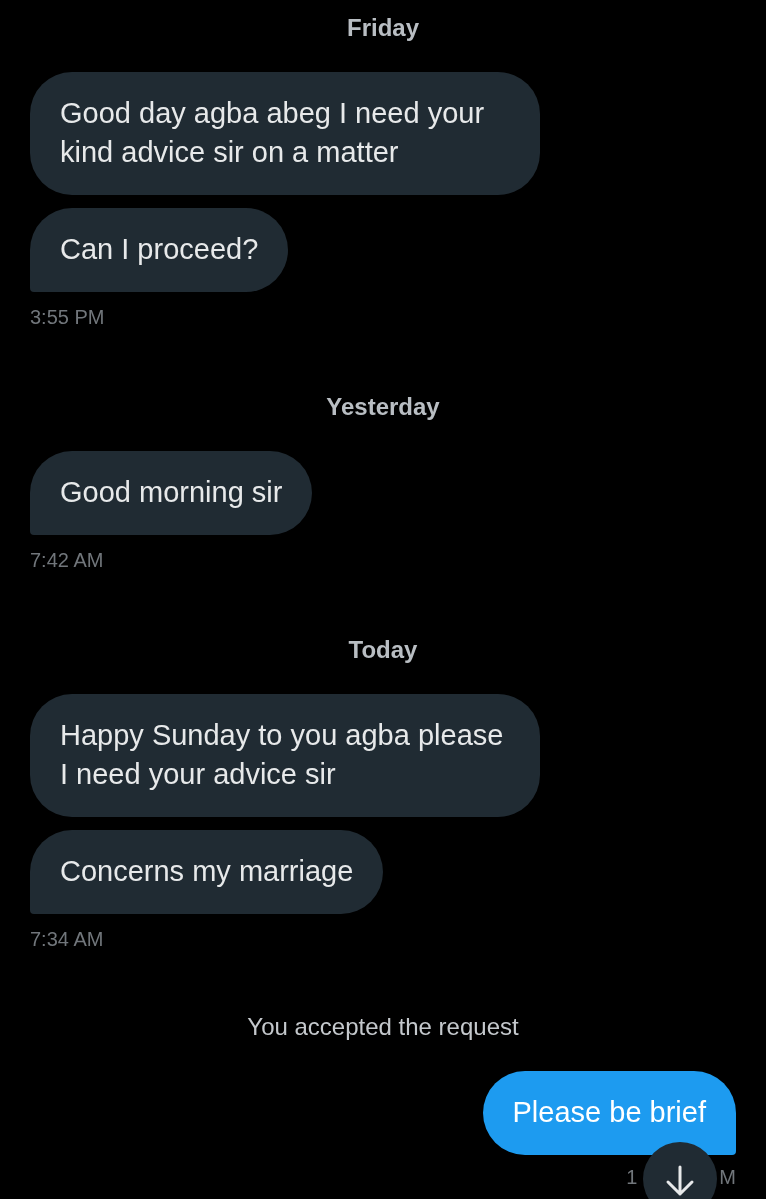 Image resolution: width=766 pixels, height=1199 pixels. Describe the element at coordinates (680, 1181) in the screenshot. I see `arrow-down-icon` at that location.